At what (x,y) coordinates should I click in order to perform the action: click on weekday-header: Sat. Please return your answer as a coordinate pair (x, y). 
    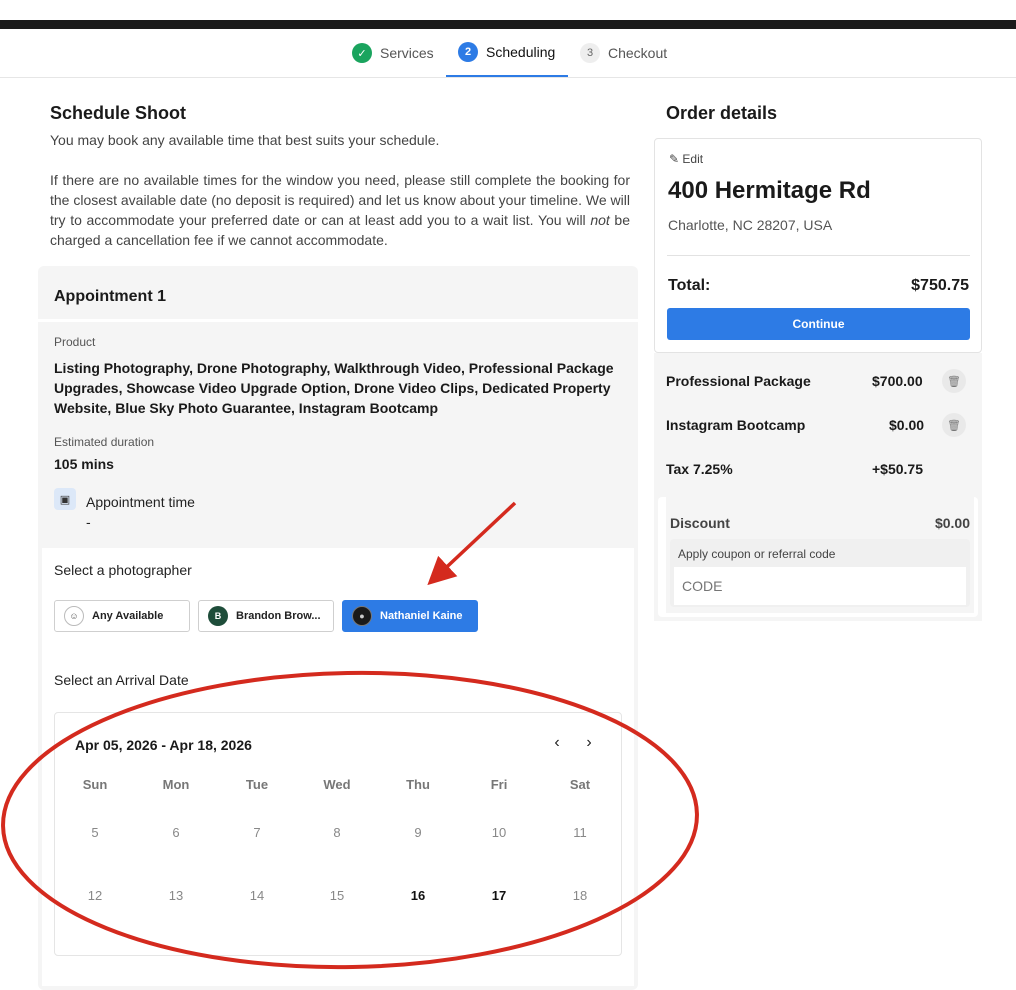
    Looking at the image, I should click on (580, 784).